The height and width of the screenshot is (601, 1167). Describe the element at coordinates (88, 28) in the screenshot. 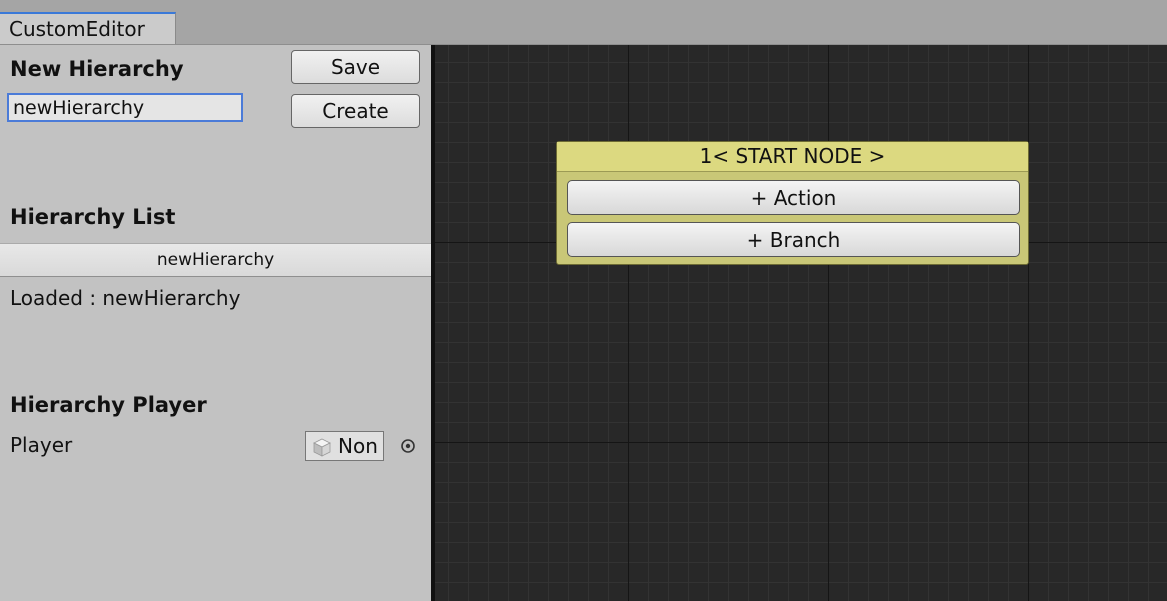

I see `tab-custom-editor: CustomEditor` at that location.